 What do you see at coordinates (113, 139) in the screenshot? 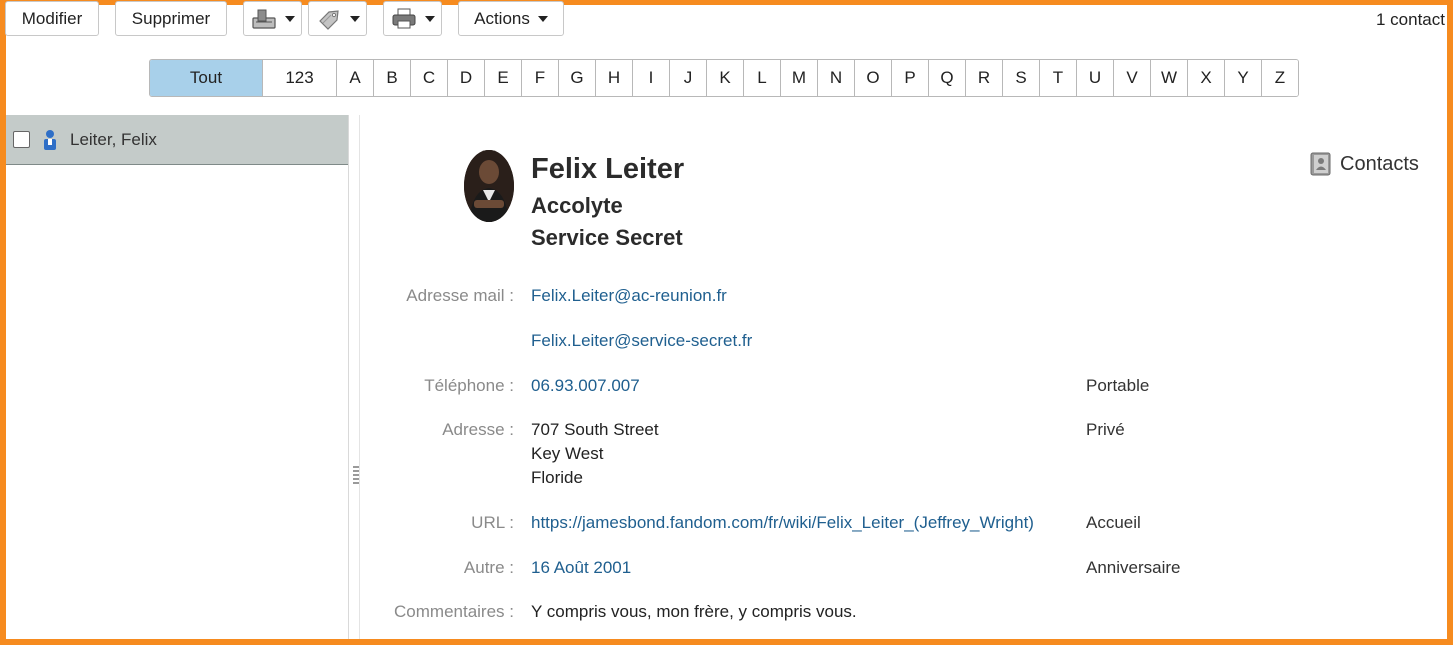
I see `contact-name-label: Leiter, Felix` at bounding box center [113, 139].